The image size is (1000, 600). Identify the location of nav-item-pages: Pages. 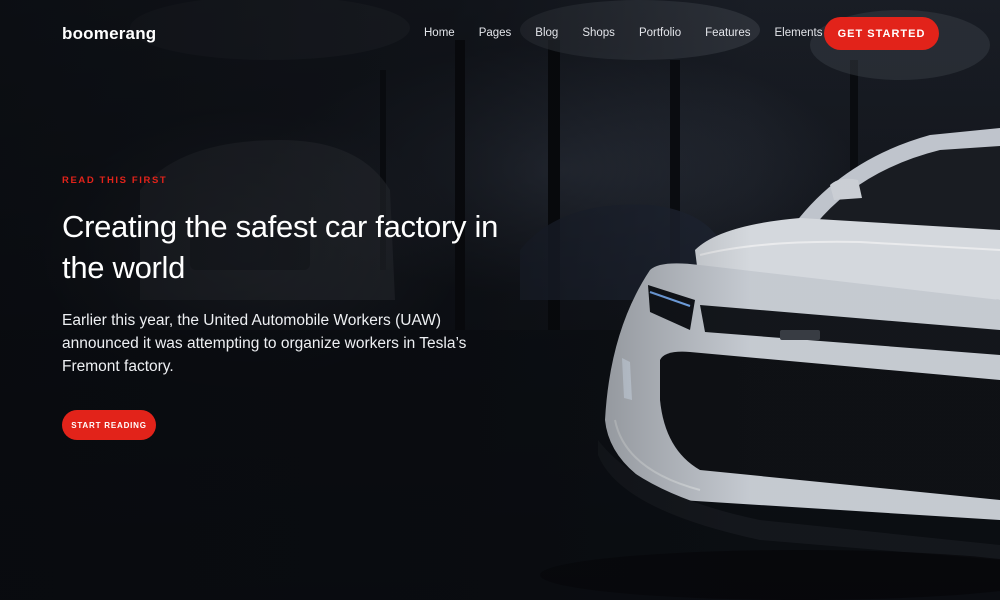
(495, 33).